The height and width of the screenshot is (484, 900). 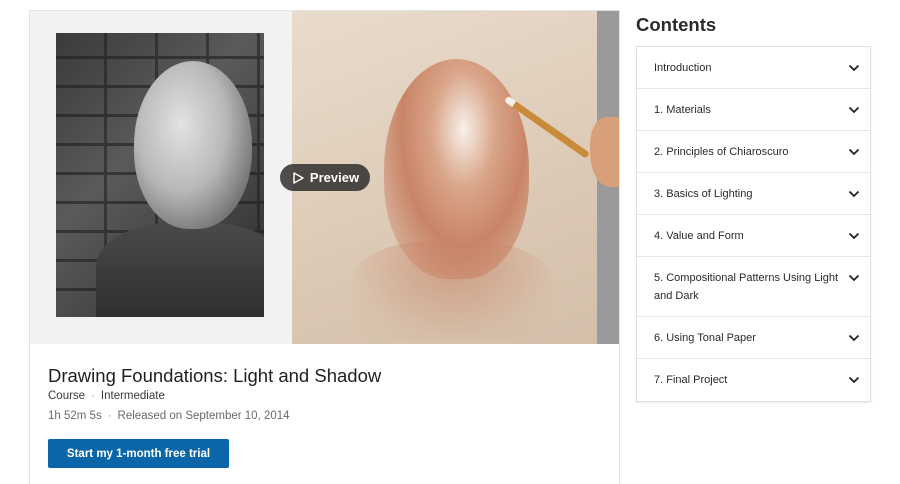 What do you see at coordinates (67, 396) in the screenshot?
I see `course-type: Course` at bounding box center [67, 396].